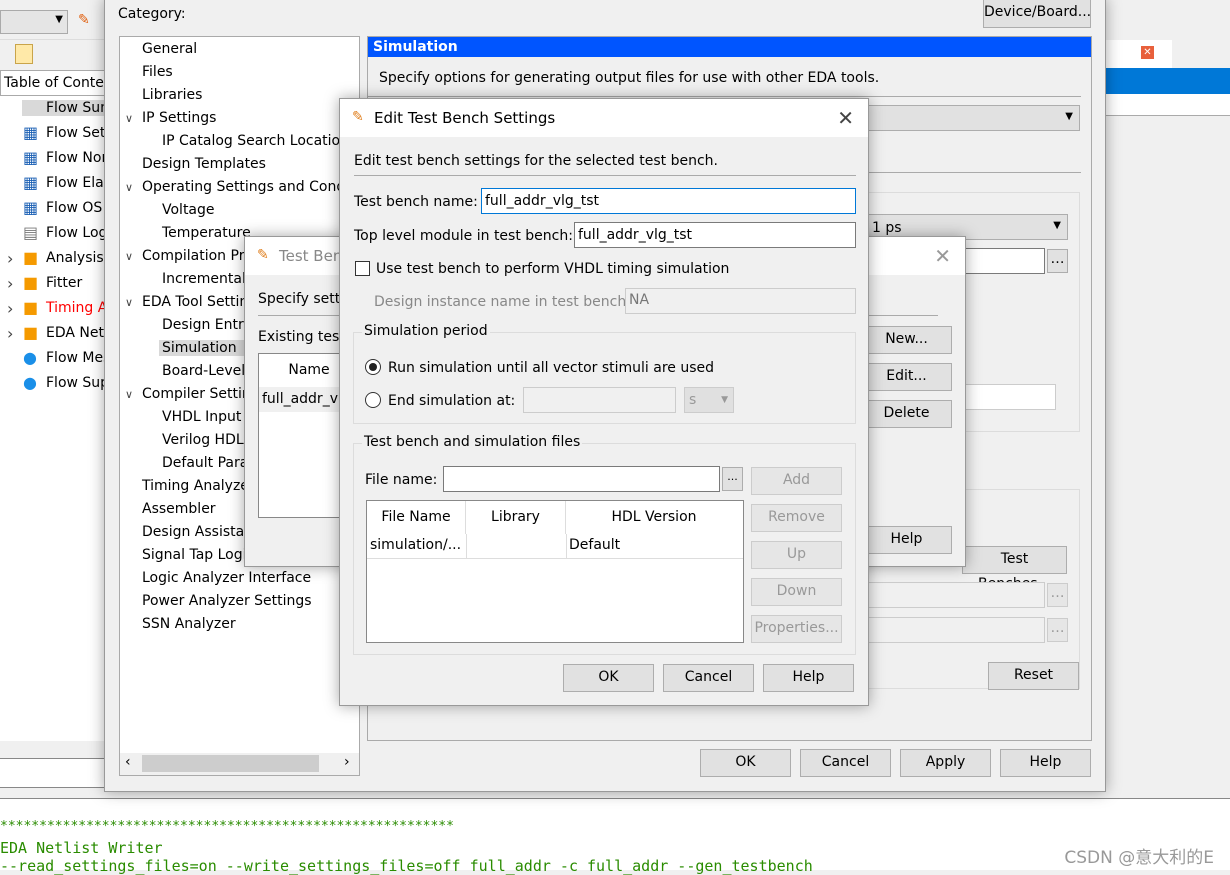  What do you see at coordinates (555, 546) in the screenshot?
I see `table-row: simulation/... Default` at bounding box center [555, 546].